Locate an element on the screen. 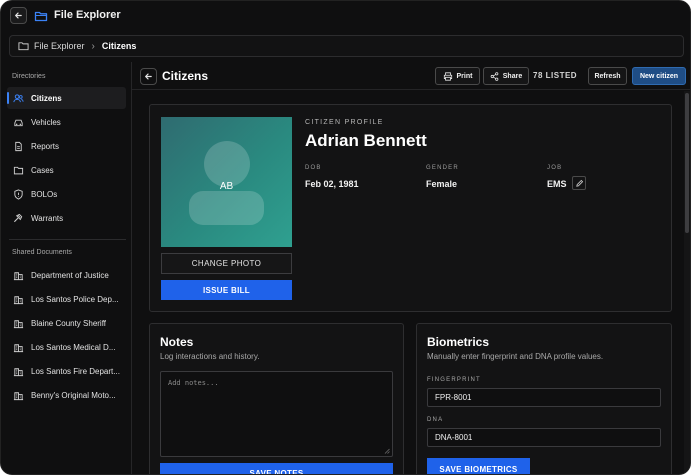 The image size is (691, 475). chevron-right-icon: › is located at coordinates (93, 46).